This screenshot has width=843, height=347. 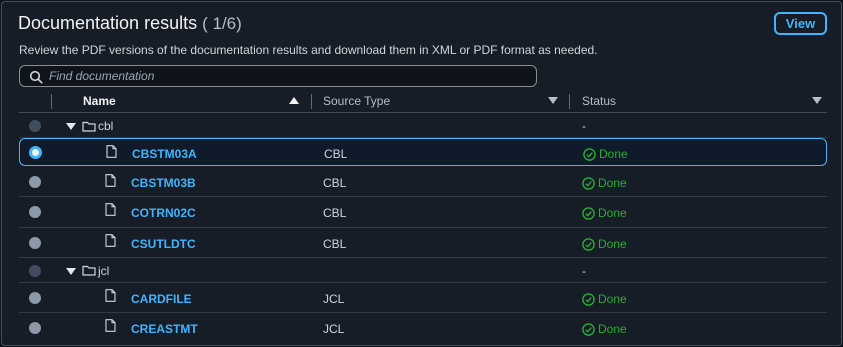 What do you see at coordinates (289, 76) in the screenshot?
I see `search-input` at bounding box center [289, 76].